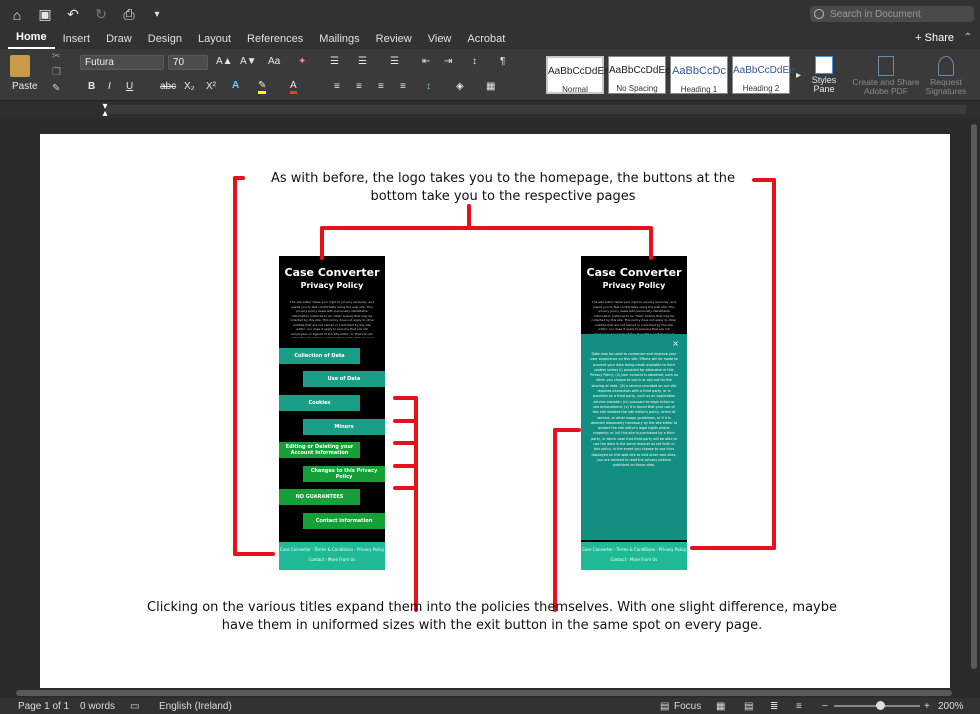 The width and height of the screenshot is (980, 714). What do you see at coordinates (819, 14) in the screenshot?
I see `search-icon` at bounding box center [819, 14].